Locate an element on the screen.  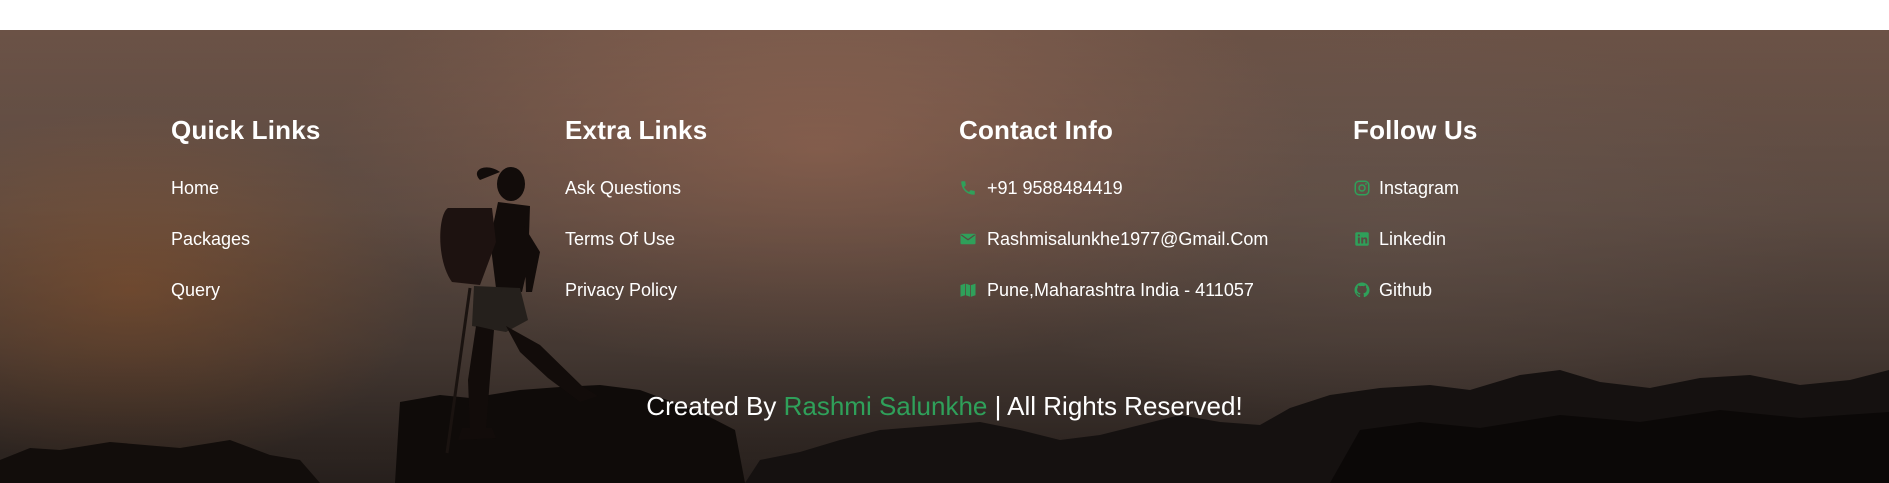
link-label: Packages is located at coordinates (211, 238).